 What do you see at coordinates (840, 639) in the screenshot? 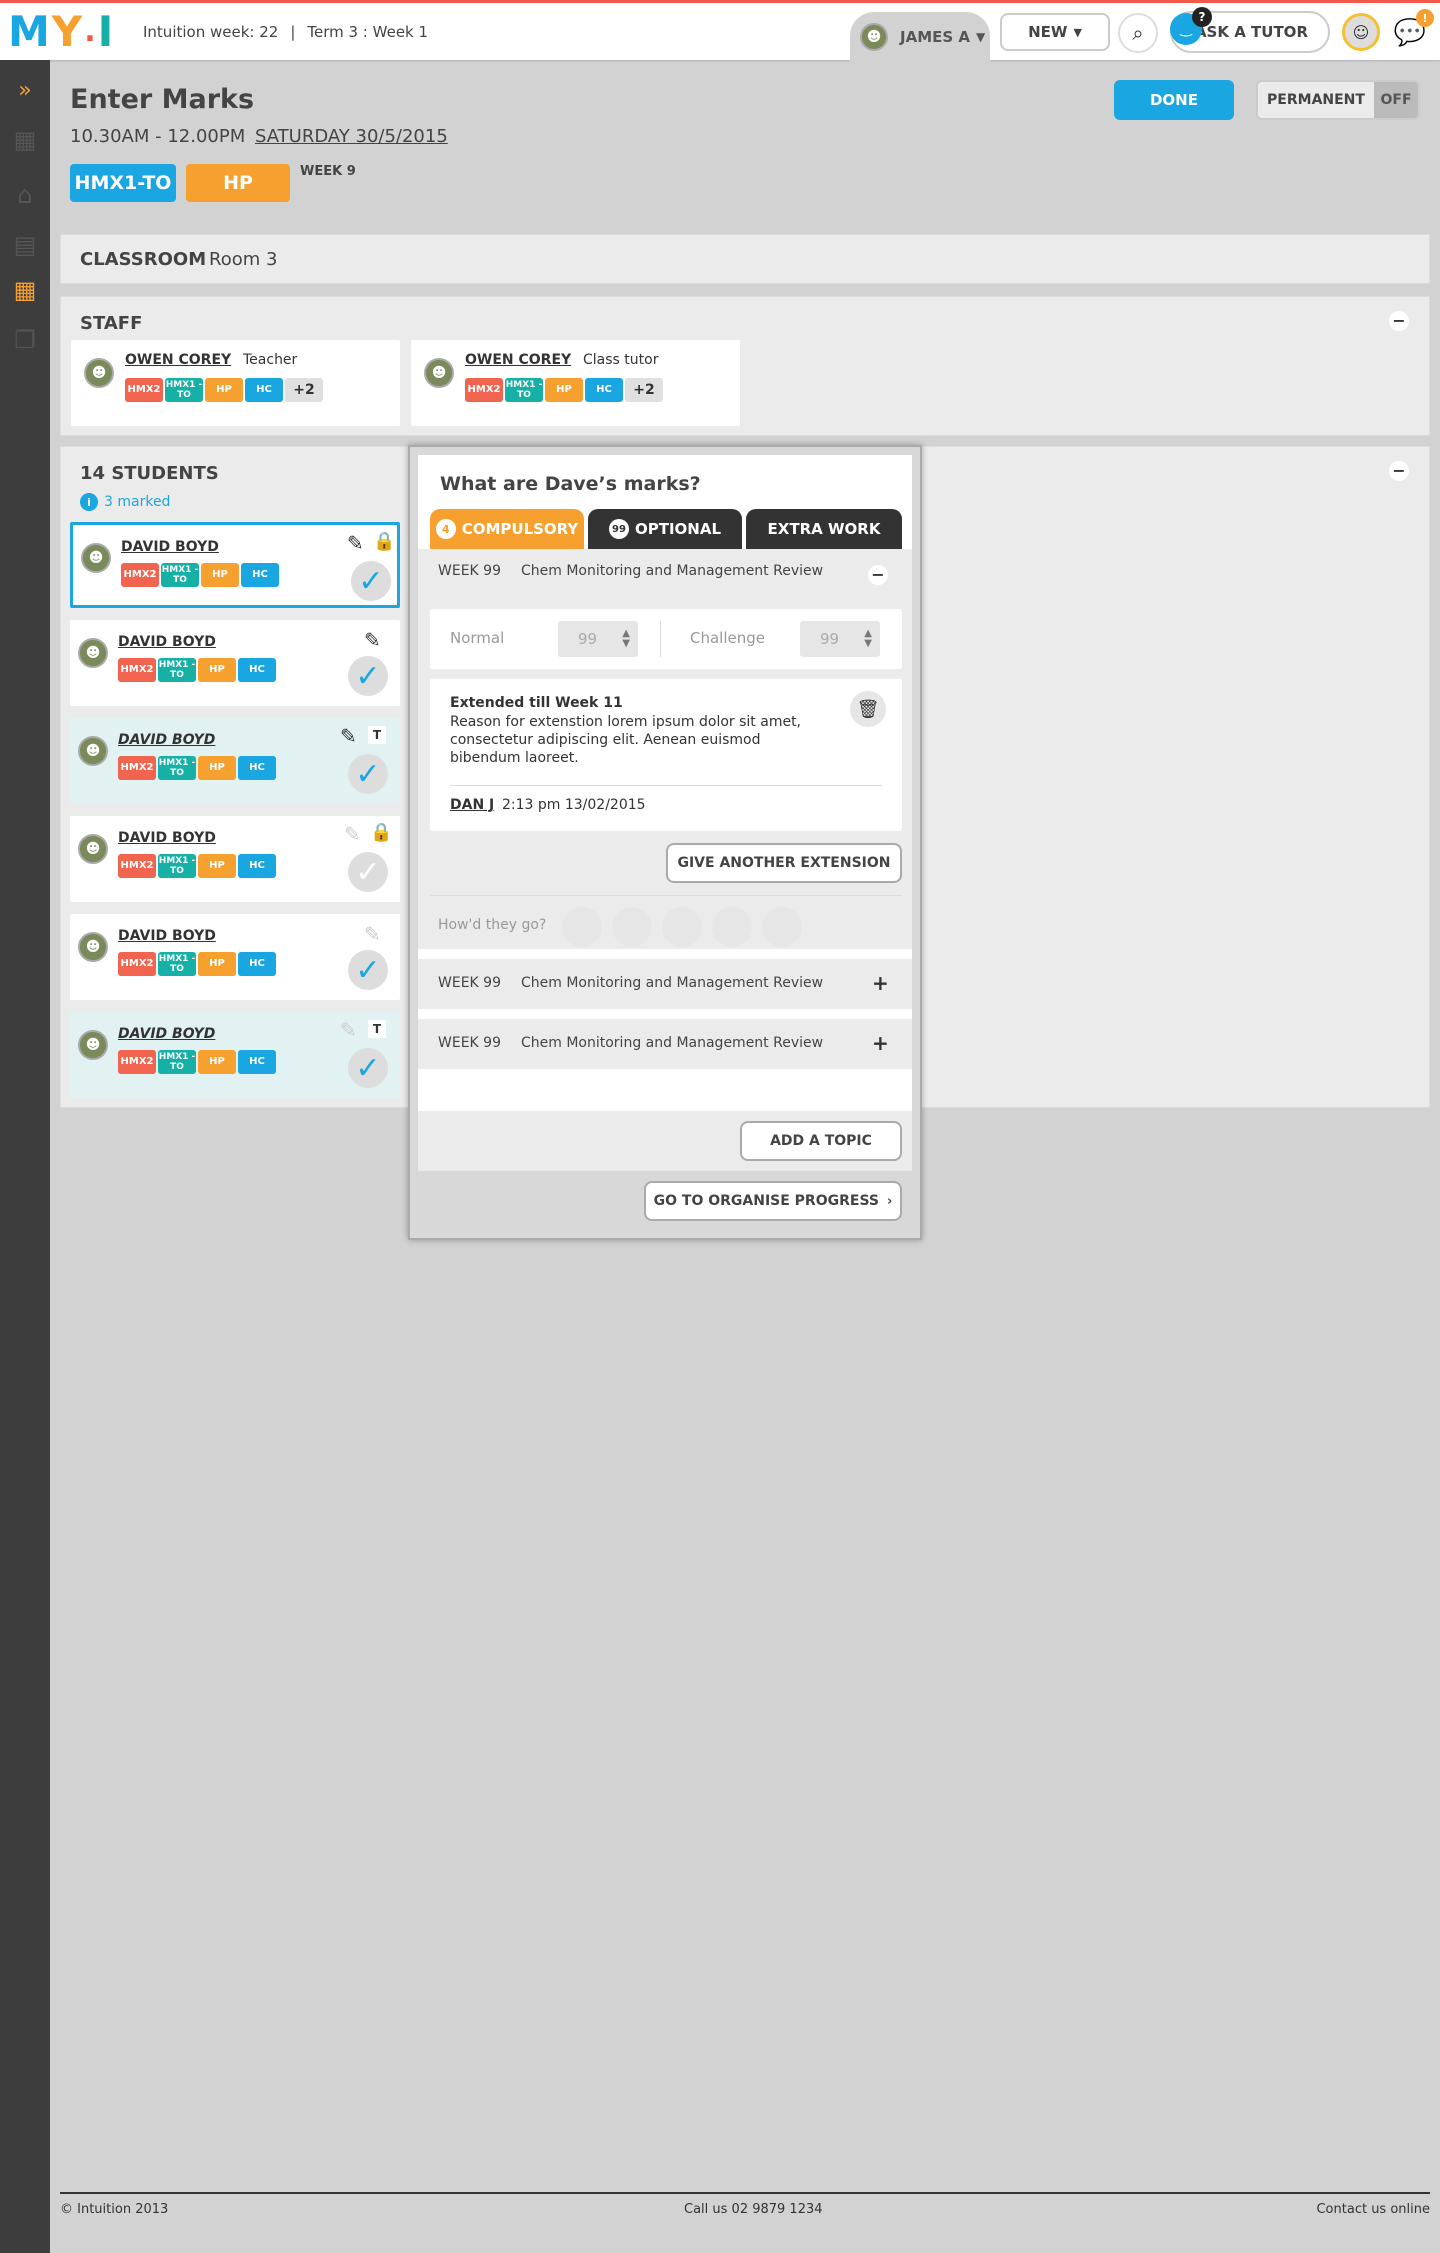
I see `challenge-score-stepper: 99 ▲ ▼` at bounding box center [840, 639].